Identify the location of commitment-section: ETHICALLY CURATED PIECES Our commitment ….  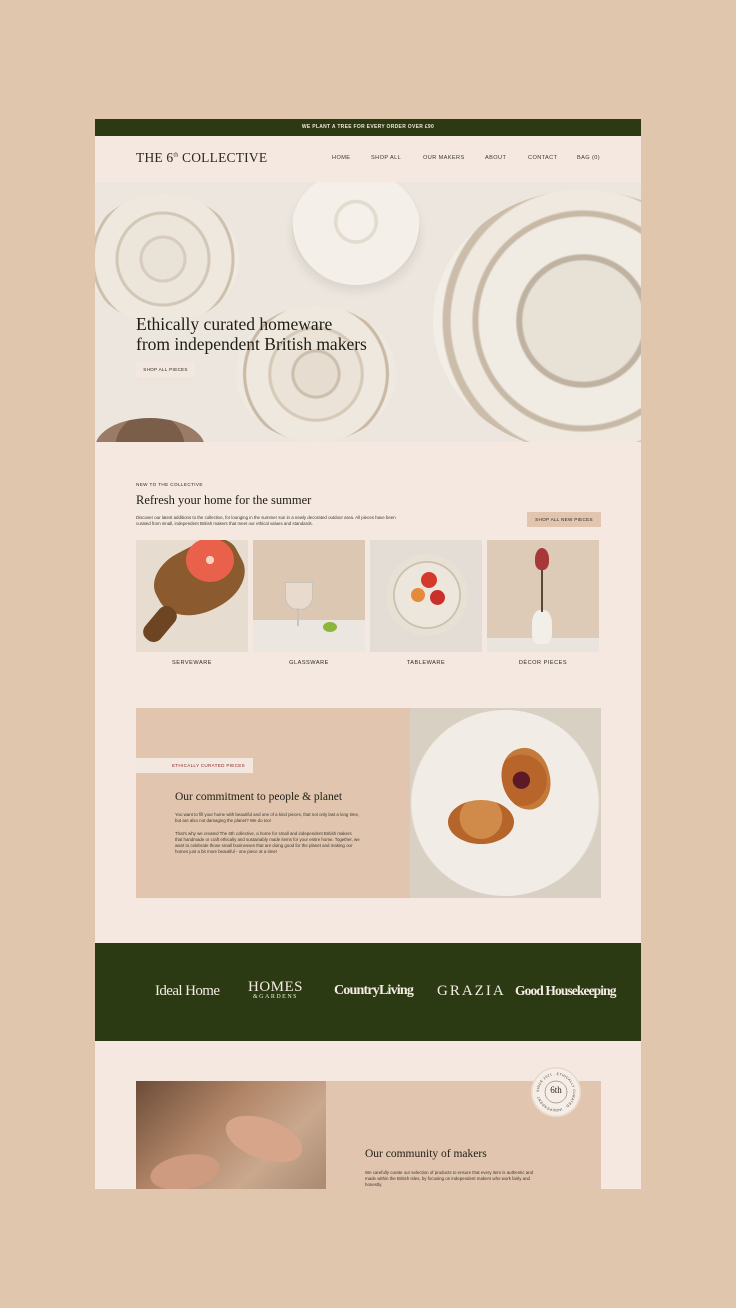
(368, 803).